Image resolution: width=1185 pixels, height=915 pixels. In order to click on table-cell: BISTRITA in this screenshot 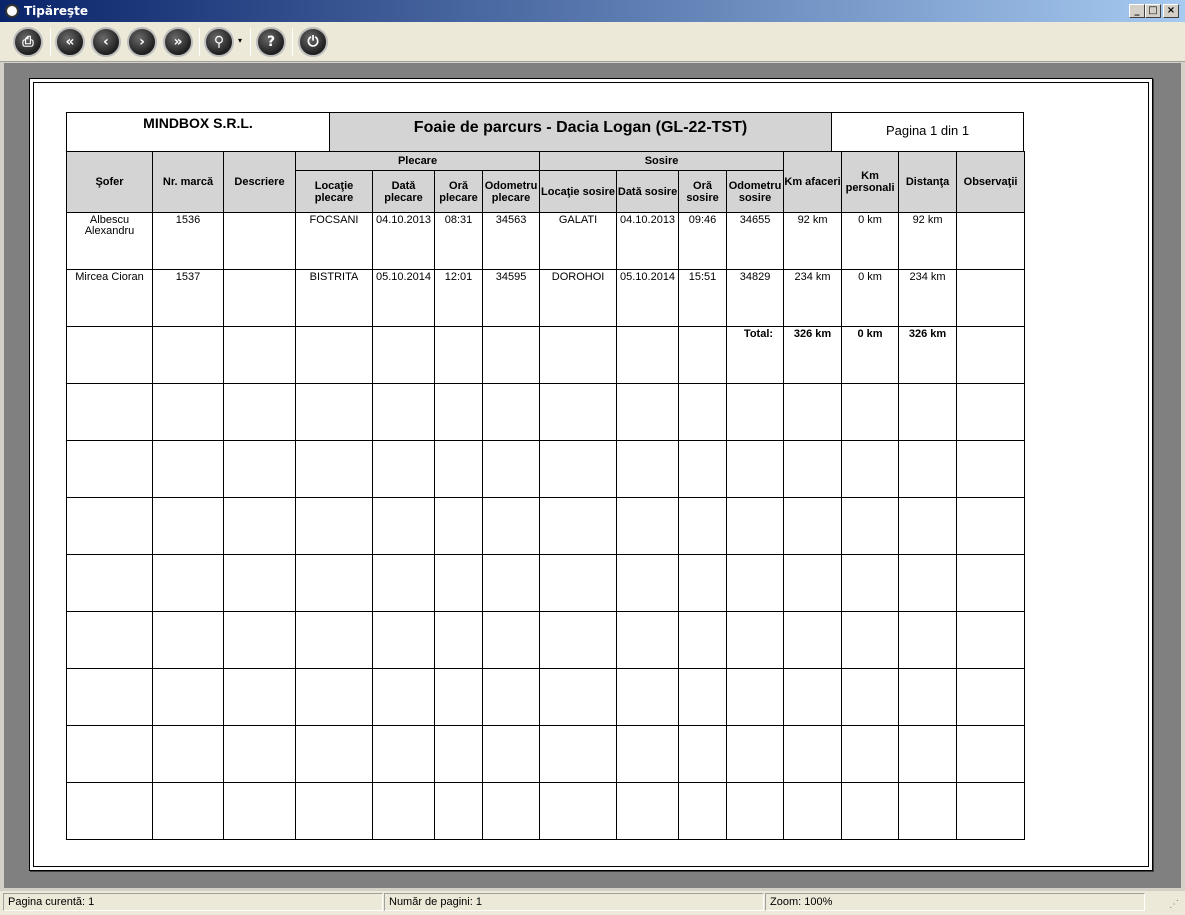, I will do `click(334, 298)`.